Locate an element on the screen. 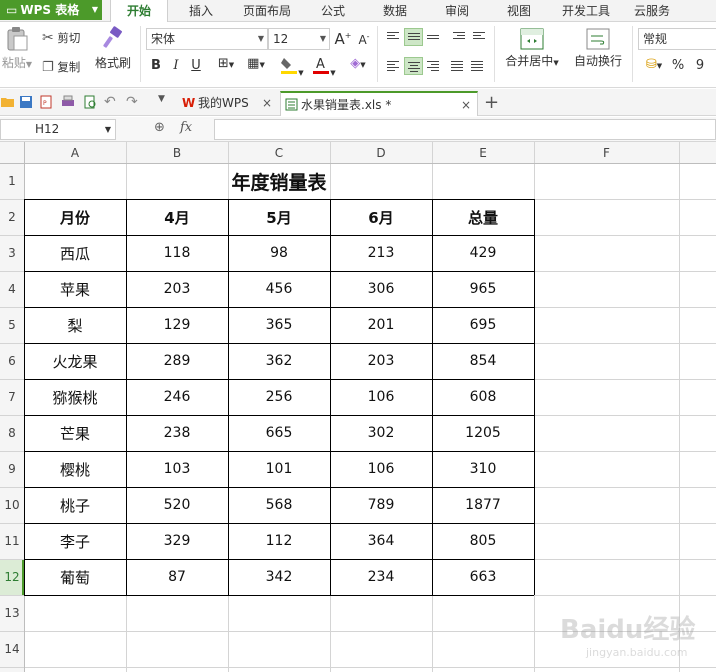 The image size is (716, 672). clear-format-button: ◈▼ is located at coordinates (358, 63).